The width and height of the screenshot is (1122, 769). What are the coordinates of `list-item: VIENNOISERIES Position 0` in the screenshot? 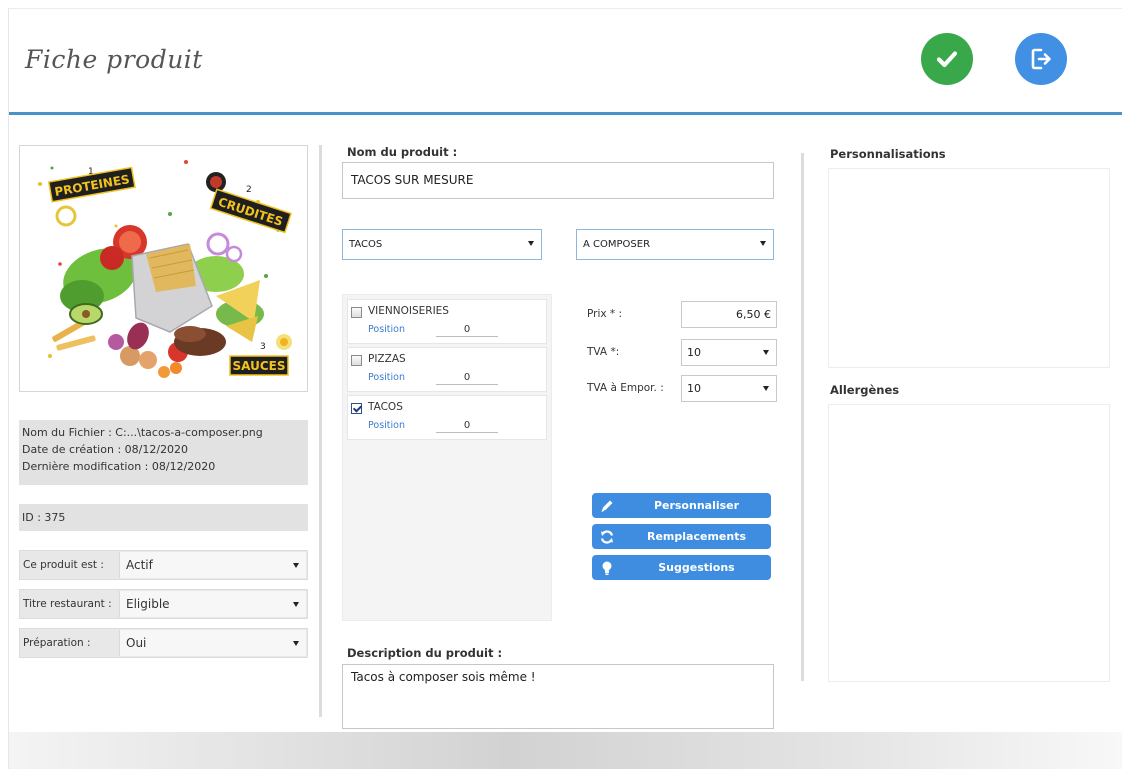 It's located at (447, 321).